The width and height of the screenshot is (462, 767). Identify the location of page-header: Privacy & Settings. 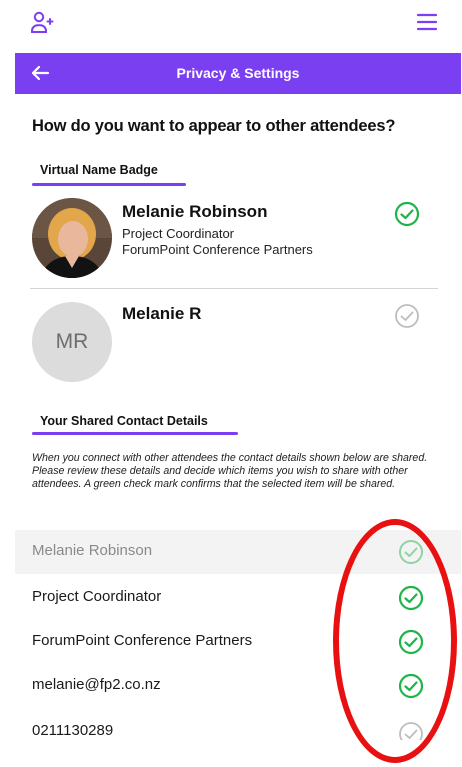
(238, 73).